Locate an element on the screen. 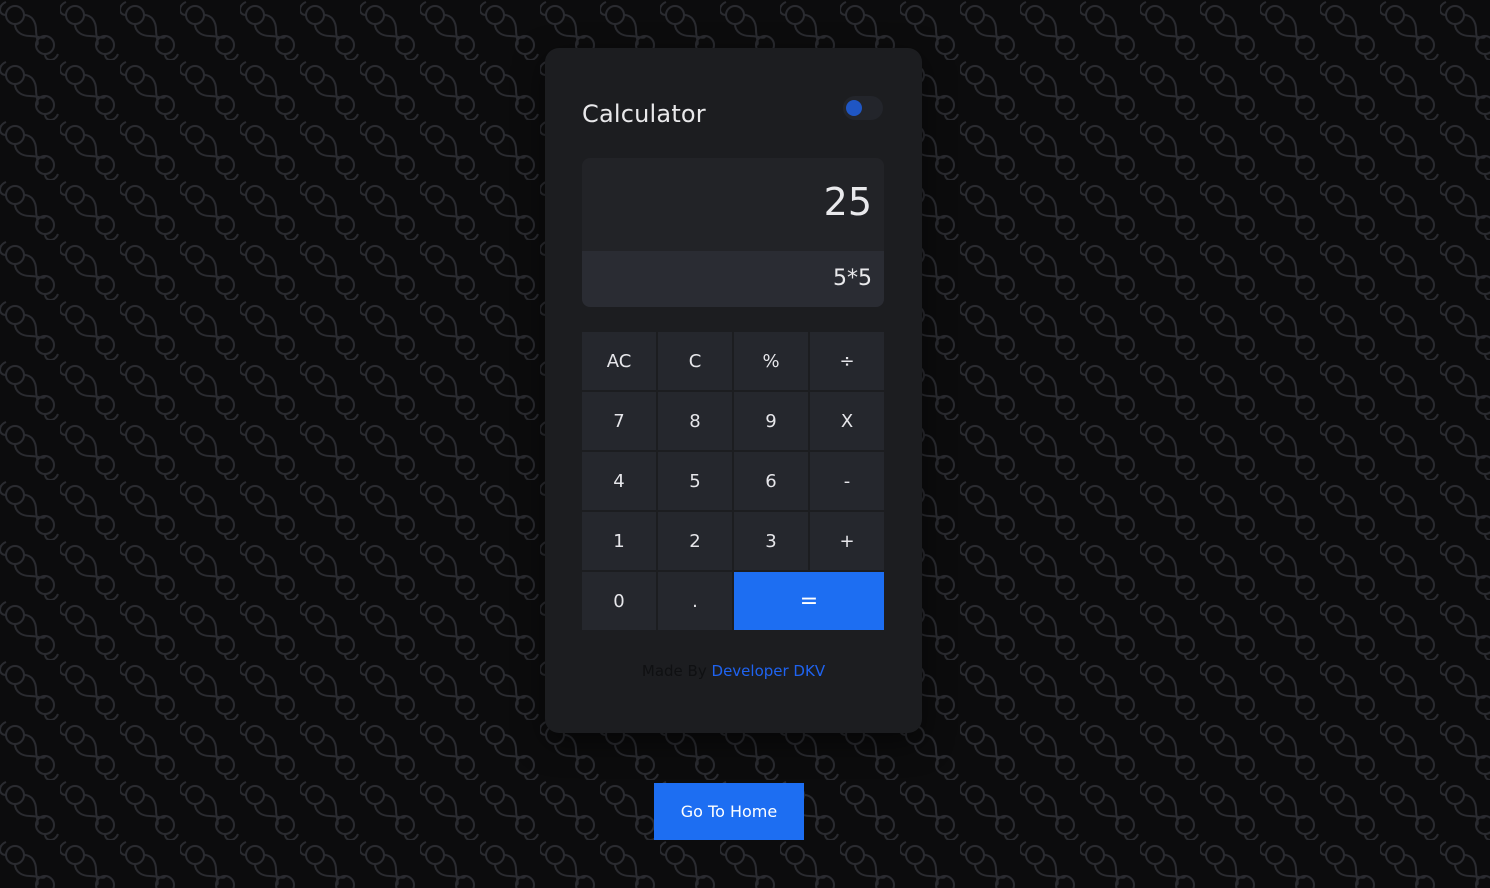 Image resolution: width=1490 pixels, height=888 pixels. equals-key: = is located at coordinates (809, 601).